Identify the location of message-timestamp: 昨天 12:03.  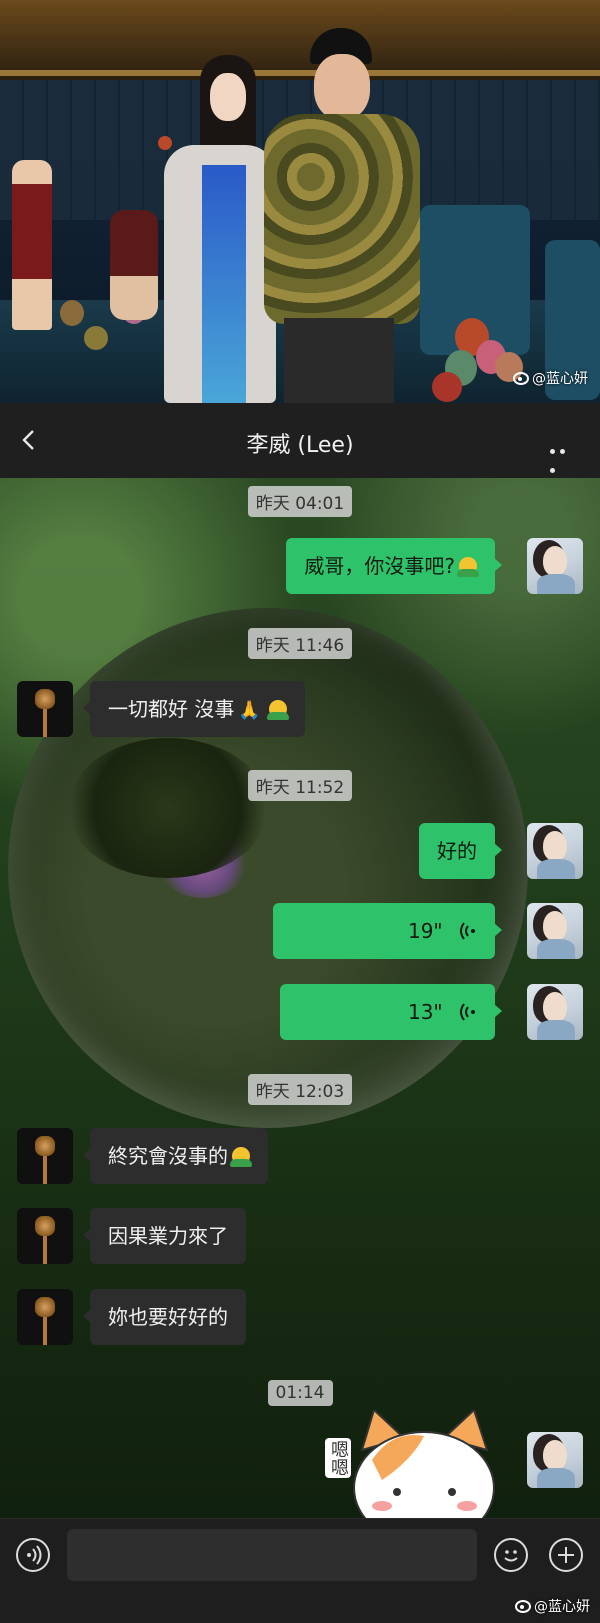
(300, 1089).